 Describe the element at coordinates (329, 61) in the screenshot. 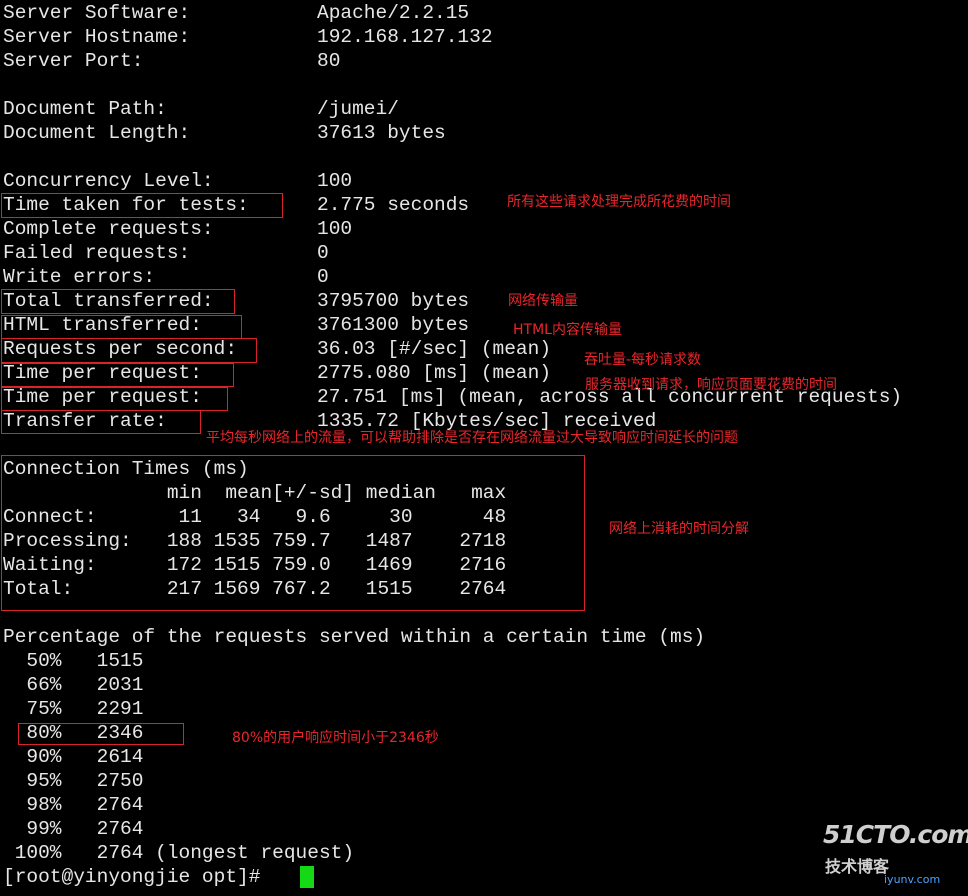

I see `server-port-value: 80` at that location.